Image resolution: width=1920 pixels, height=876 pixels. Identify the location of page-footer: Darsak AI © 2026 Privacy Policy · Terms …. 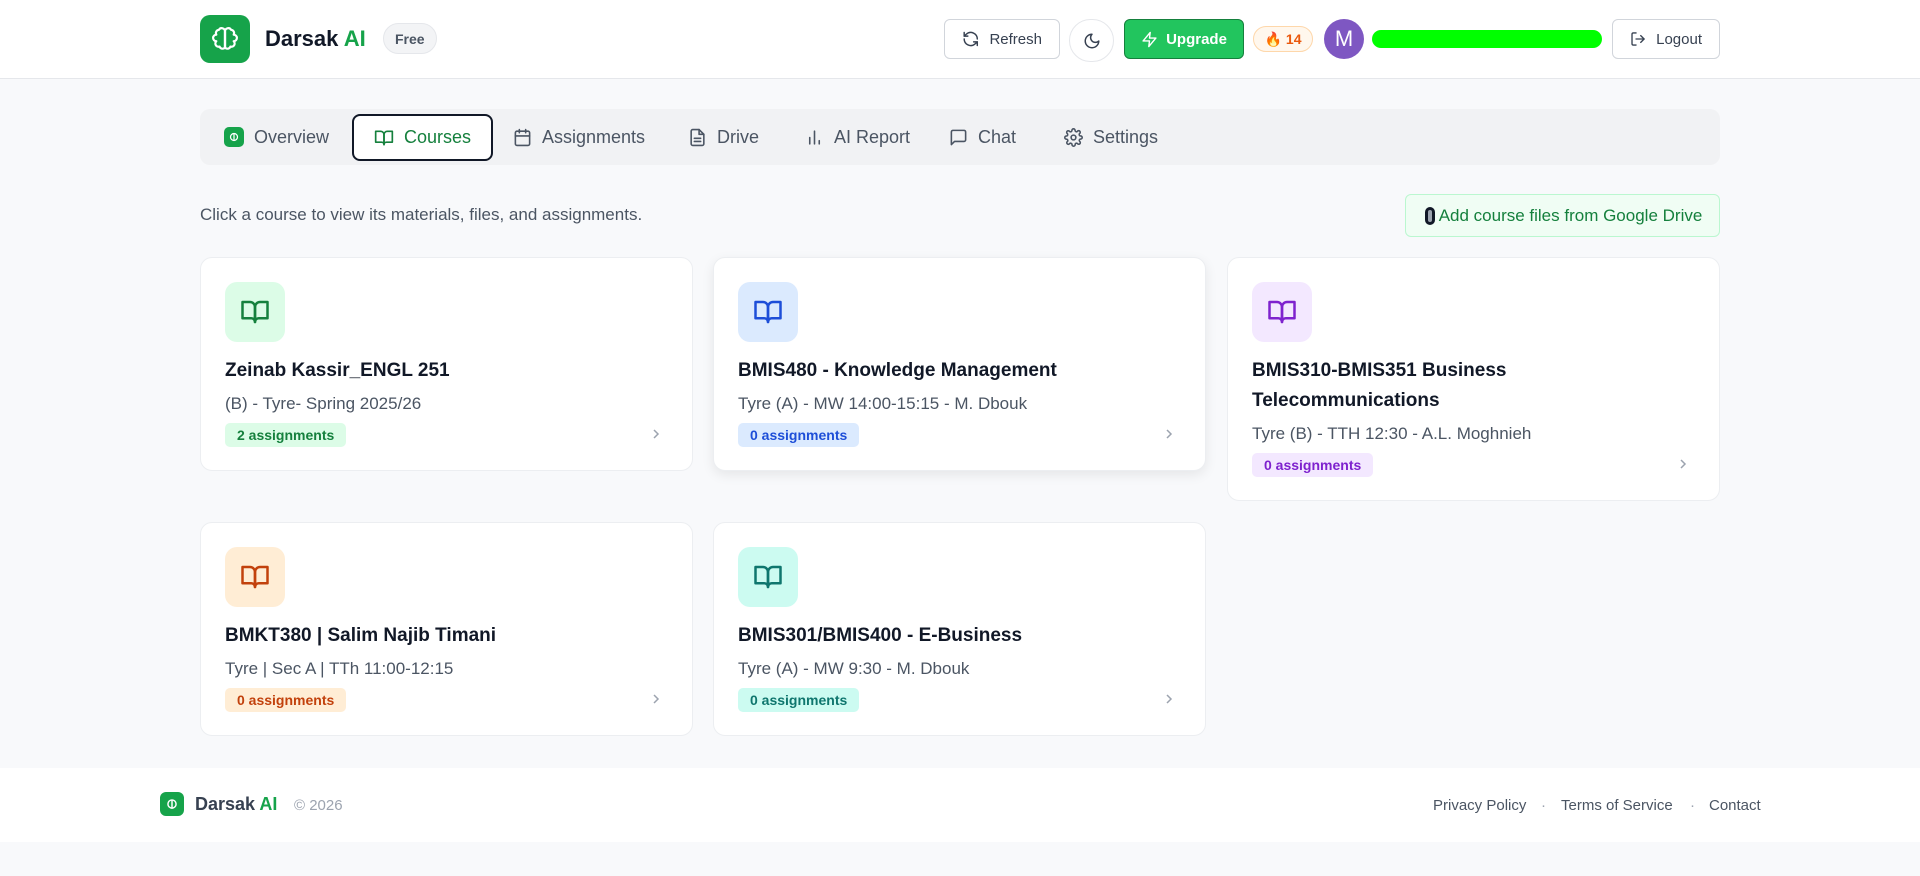
(960, 805).